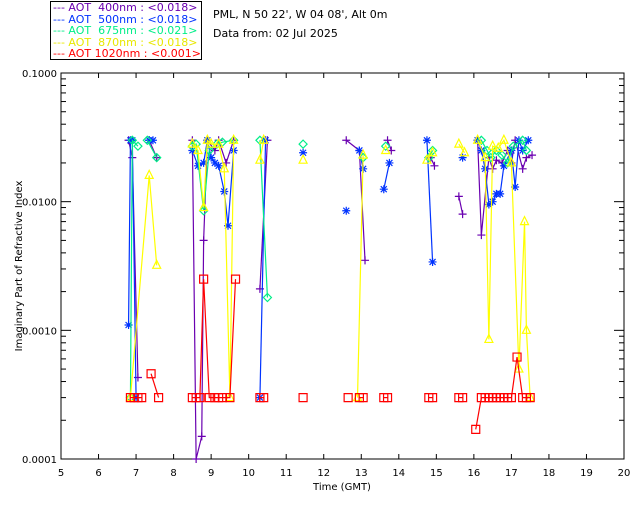 The image size is (640, 512). What do you see at coordinates (511, 473) in the screenshot?
I see `x-tick-label: 17` at bounding box center [511, 473].